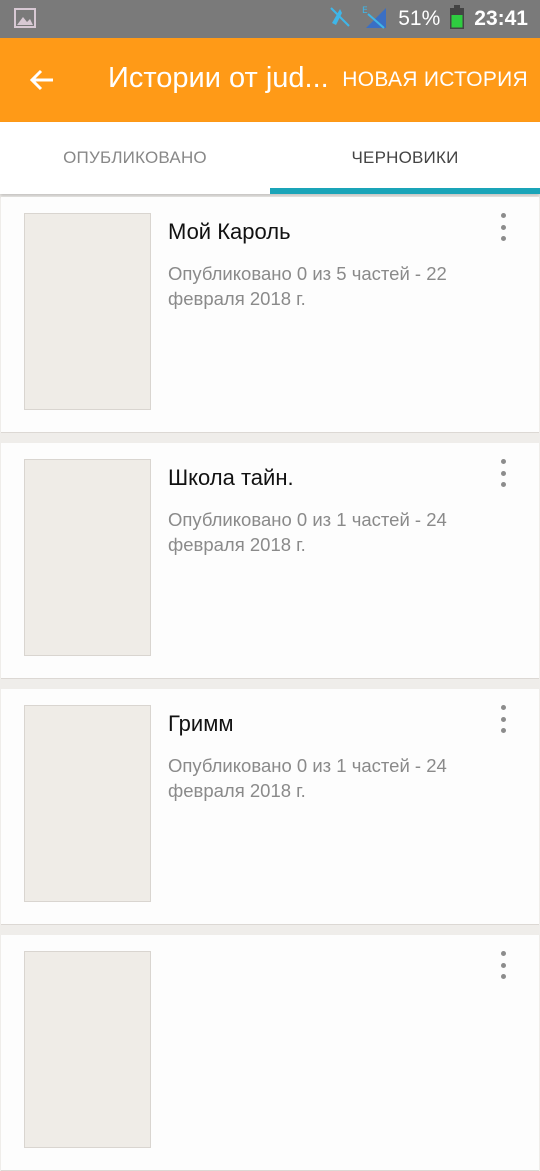 Image resolution: width=540 pixels, height=1171 pixels. Describe the element at coordinates (25, 18) in the screenshot. I see `image-icon` at that location.